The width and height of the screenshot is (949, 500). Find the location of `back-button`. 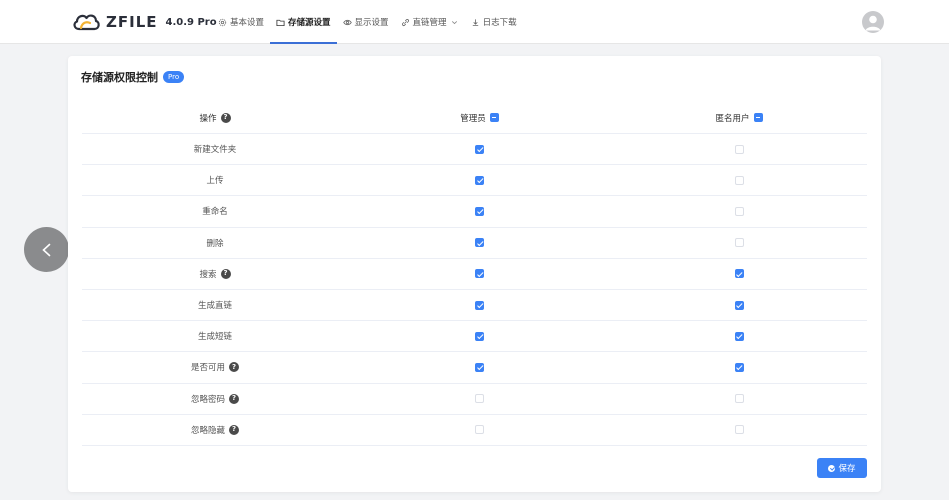

back-button is located at coordinates (46, 249).